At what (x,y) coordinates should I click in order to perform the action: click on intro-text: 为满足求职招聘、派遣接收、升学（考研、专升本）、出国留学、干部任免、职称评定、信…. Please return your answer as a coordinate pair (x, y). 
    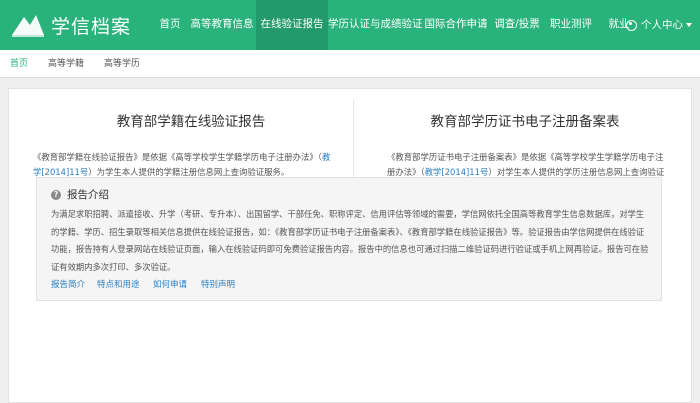
    Looking at the image, I should click on (350, 240).